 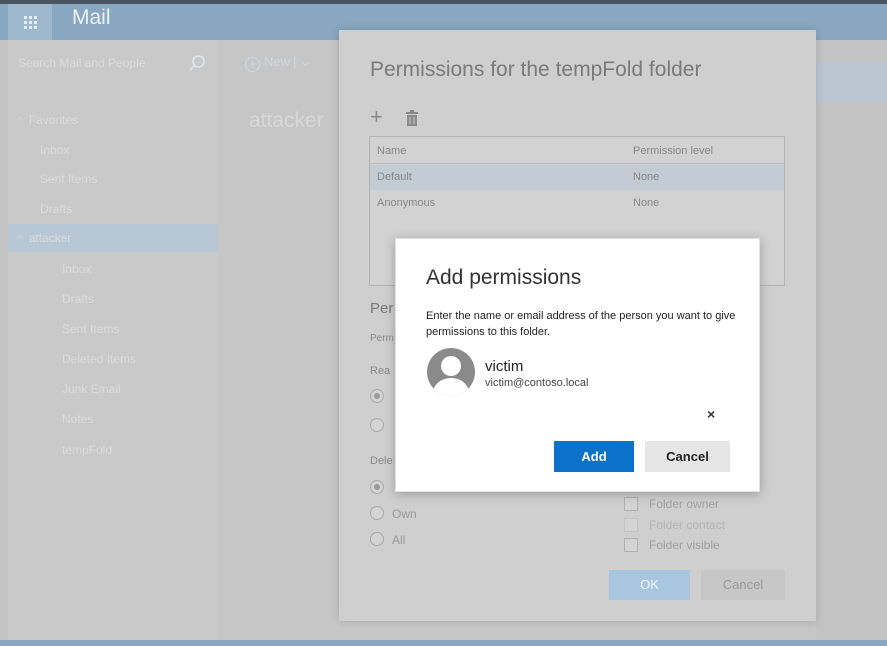 What do you see at coordinates (631, 525) in the screenshot?
I see `folder-contact-checkbox` at bounding box center [631, 525].